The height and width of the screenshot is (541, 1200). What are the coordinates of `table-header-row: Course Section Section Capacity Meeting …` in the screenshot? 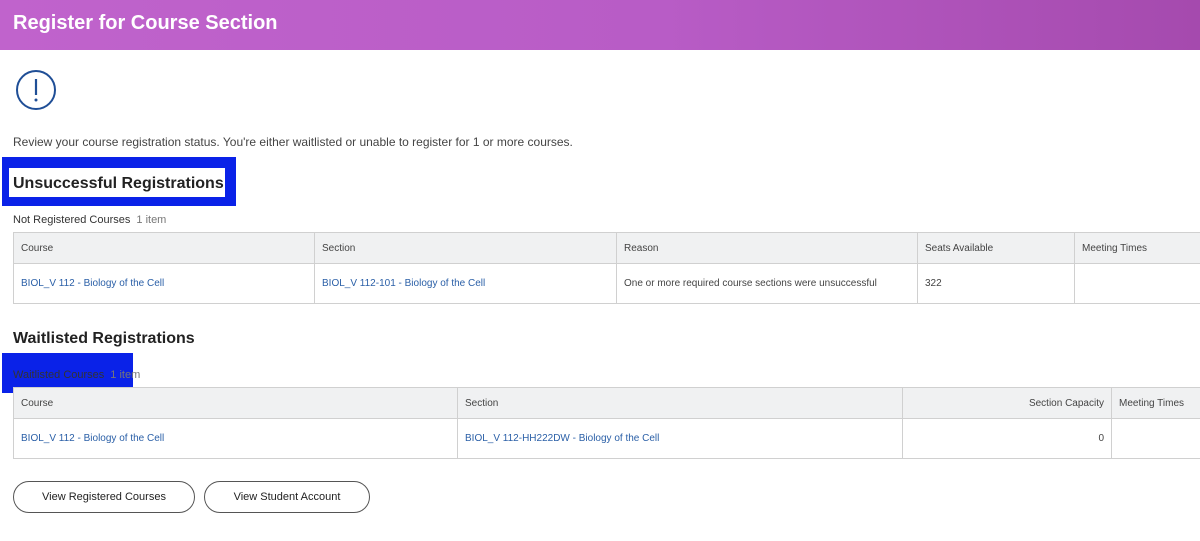 It's located at (606, 403).